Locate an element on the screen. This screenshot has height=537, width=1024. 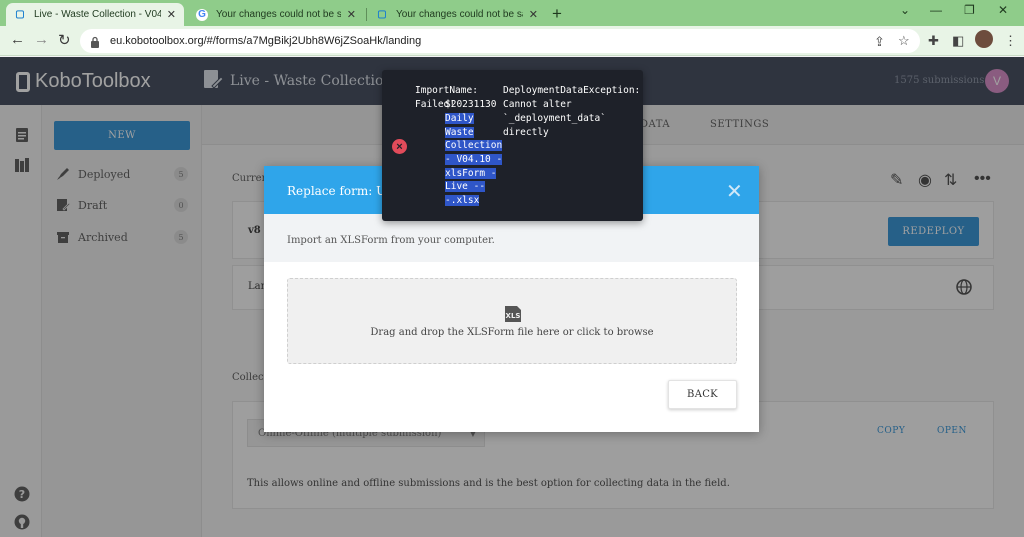
back-arrow-icon: ← is located at coordinates (17, 39).